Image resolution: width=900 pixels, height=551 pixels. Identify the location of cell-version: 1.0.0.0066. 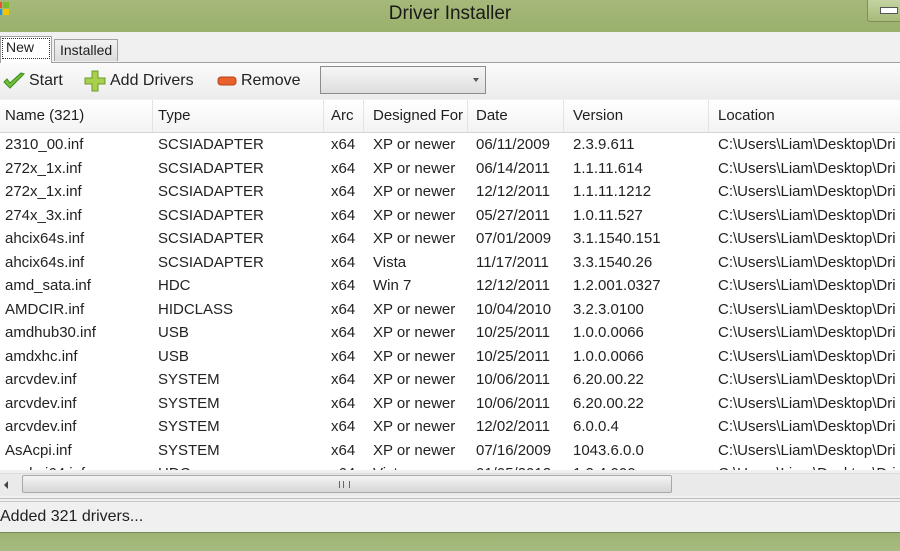
(608, 356).